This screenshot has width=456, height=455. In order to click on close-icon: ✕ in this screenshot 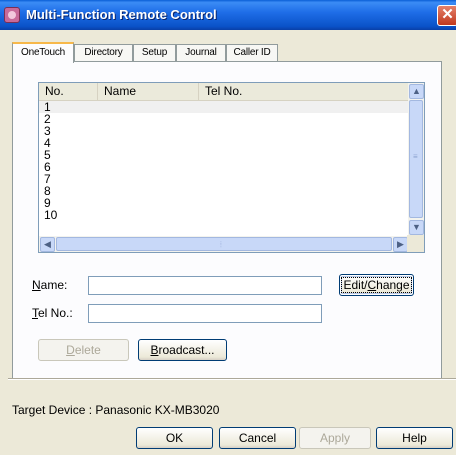, I will do `click(447, 14)`.